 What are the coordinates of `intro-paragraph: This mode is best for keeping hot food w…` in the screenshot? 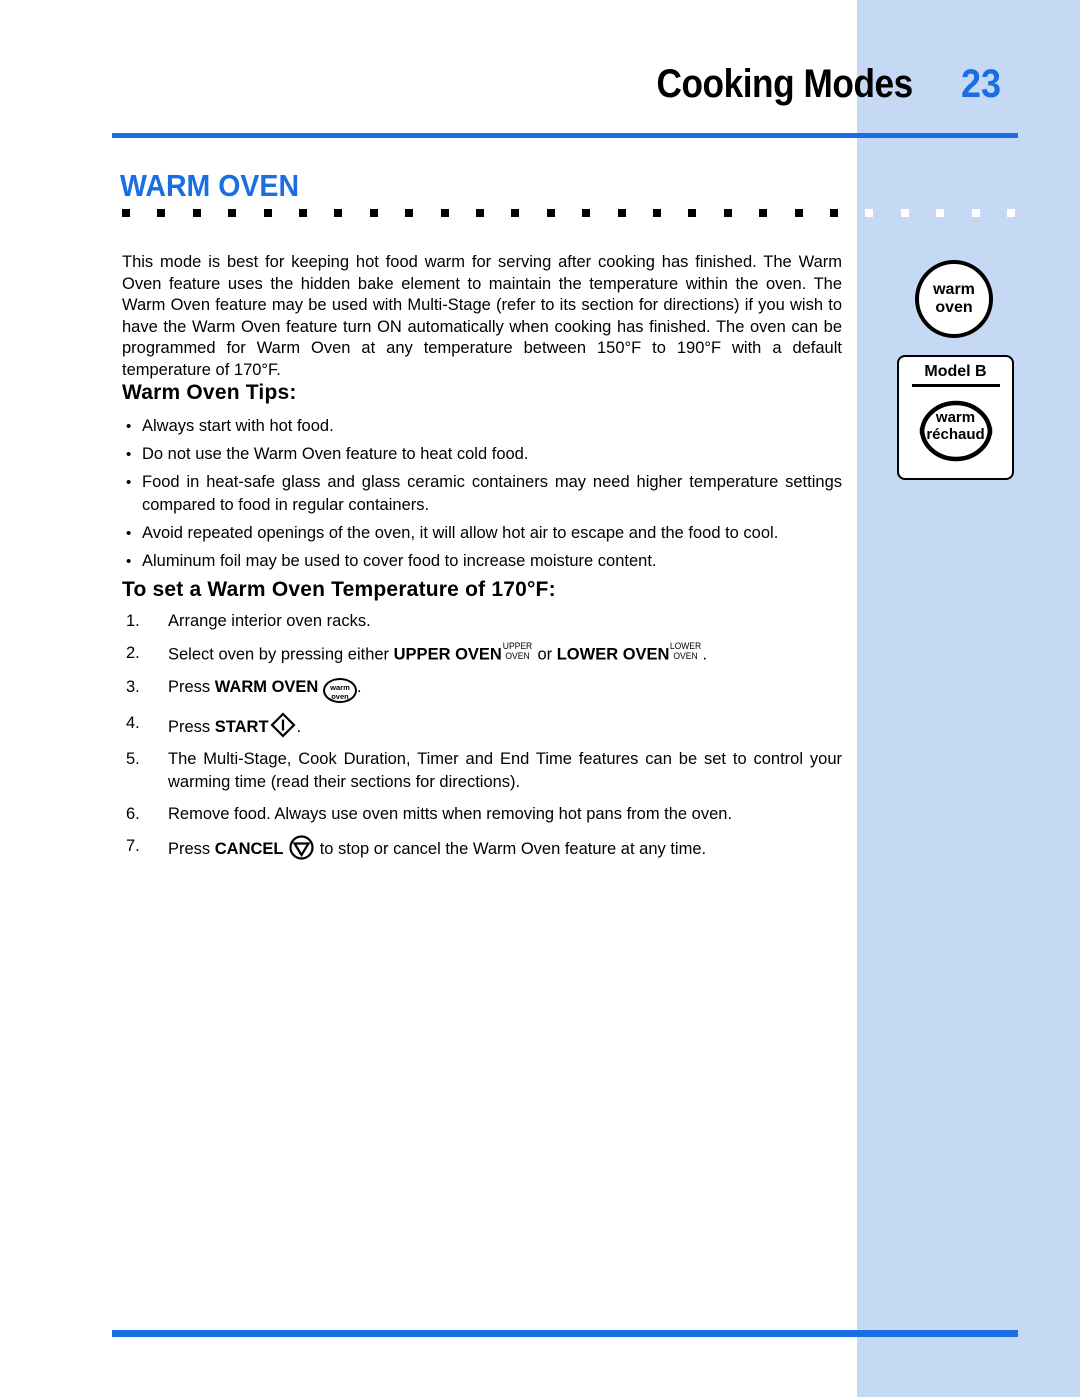 It's located at (482, 316).